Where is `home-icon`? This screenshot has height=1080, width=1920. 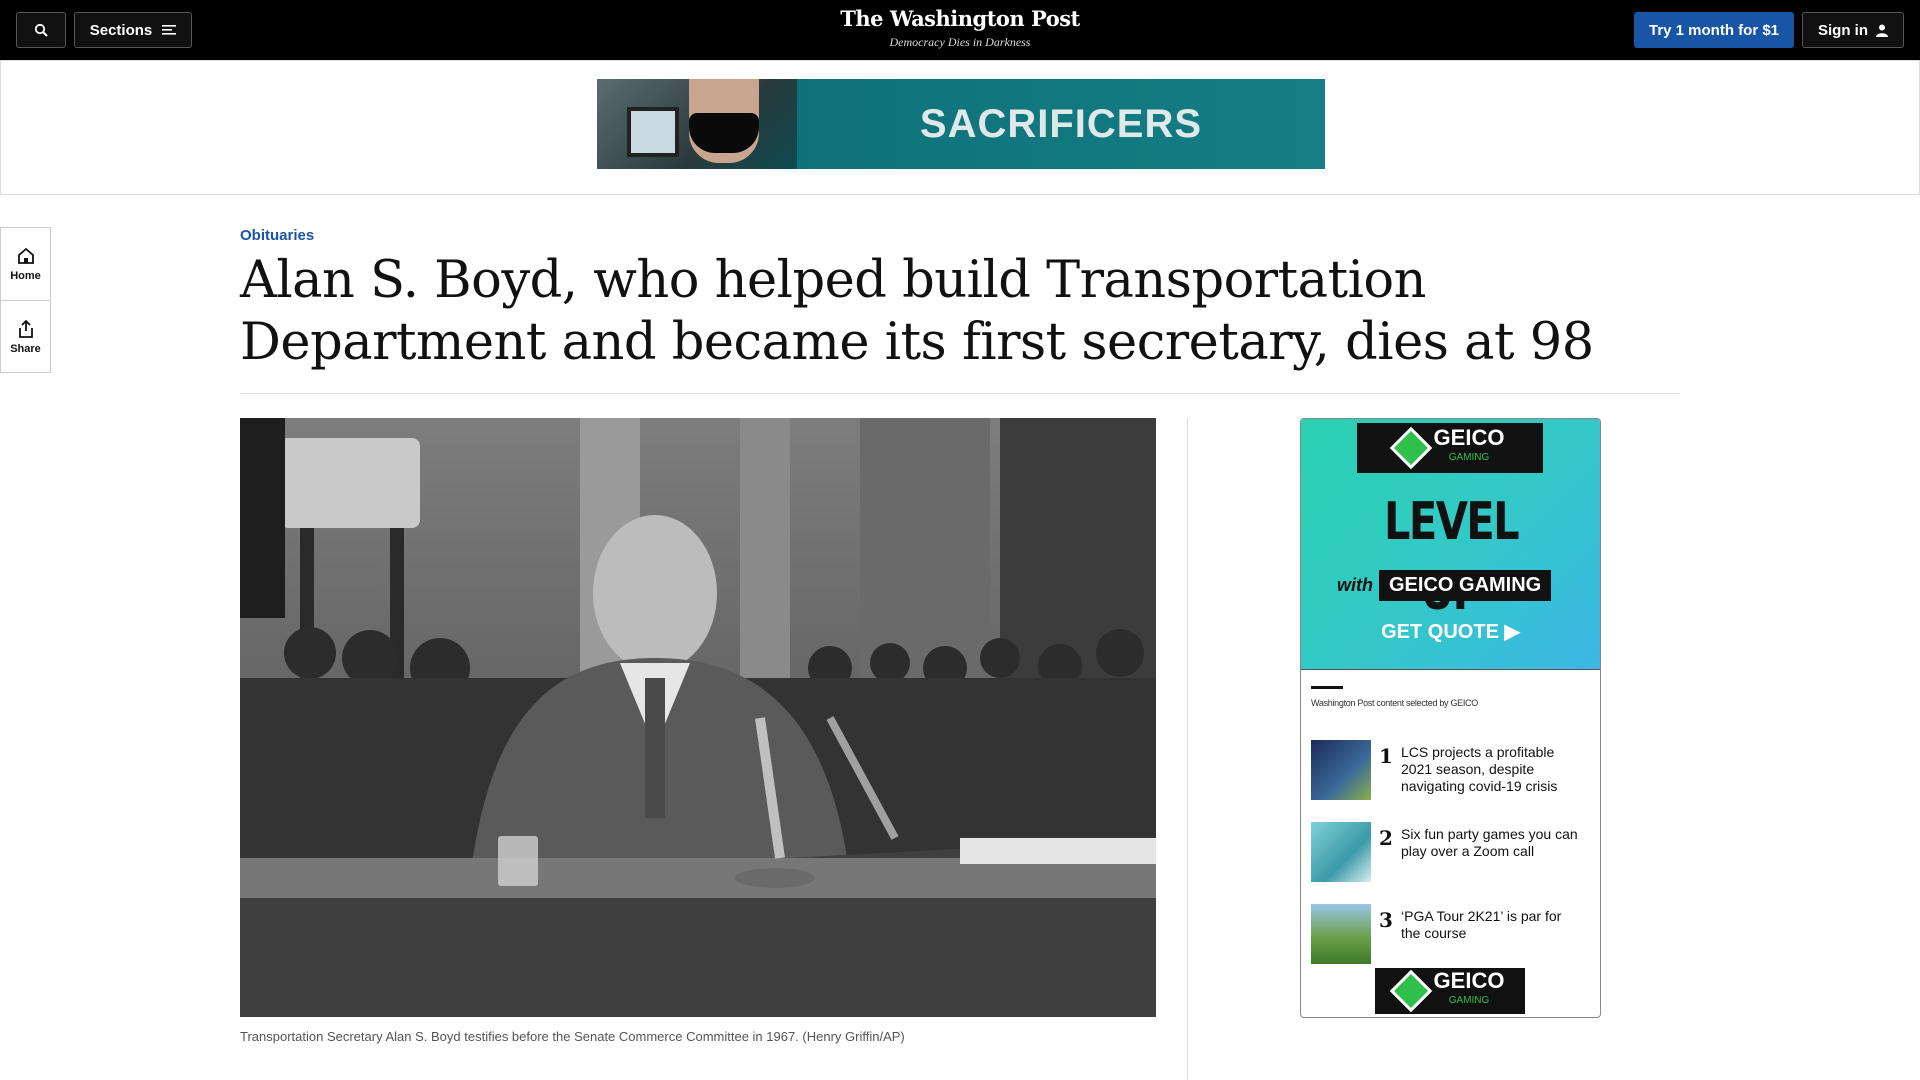 home-icon is located at coordinates (25, 255).